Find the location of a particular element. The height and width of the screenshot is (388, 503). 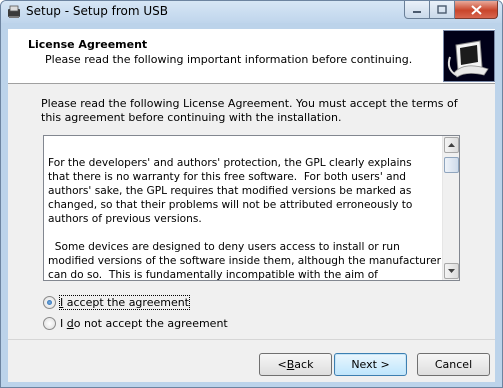

accept-radio is located at coordinates (49, 302).